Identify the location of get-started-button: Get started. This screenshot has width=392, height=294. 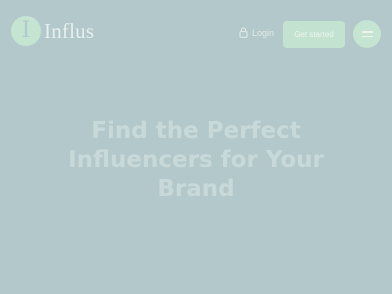
(314, 34).